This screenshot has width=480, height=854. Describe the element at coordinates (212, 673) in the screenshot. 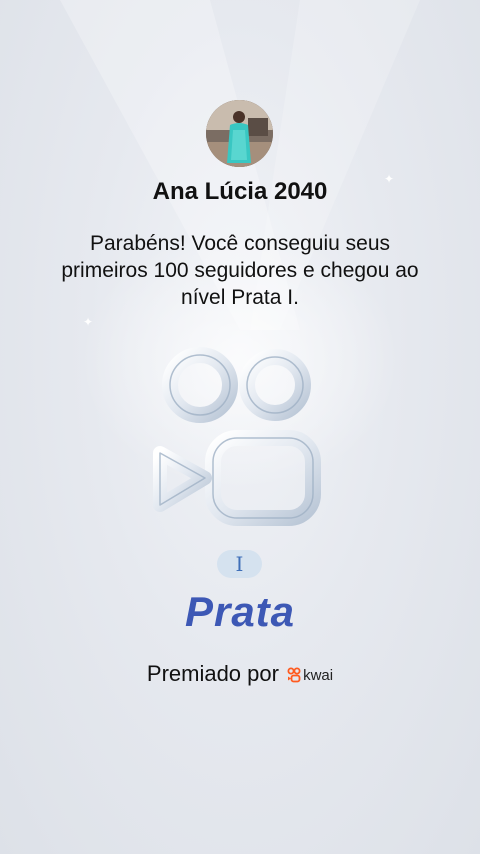

I see `awarded-by-label: Premiado por` at that location.